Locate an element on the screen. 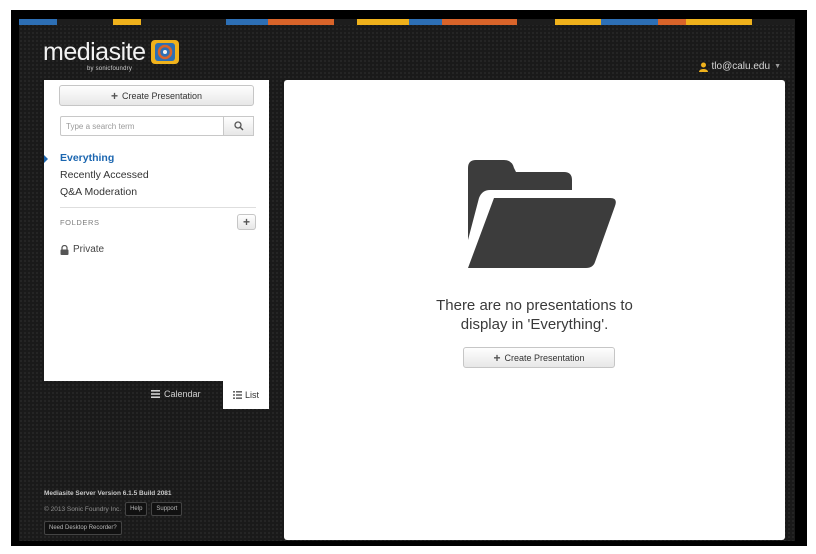  calendar-icon is located at coordinates (155, 394).